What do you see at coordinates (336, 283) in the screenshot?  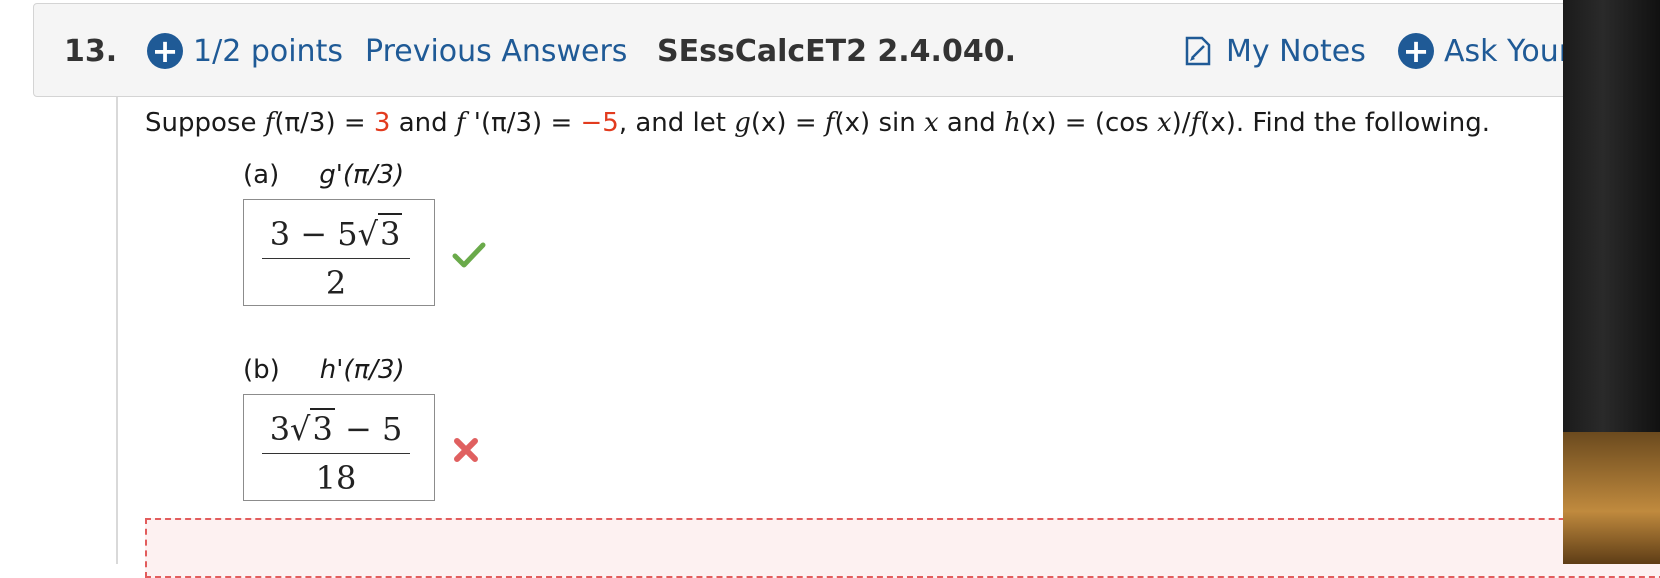 I see `part-a-denominator: 2` at bounding box center [336, 283].